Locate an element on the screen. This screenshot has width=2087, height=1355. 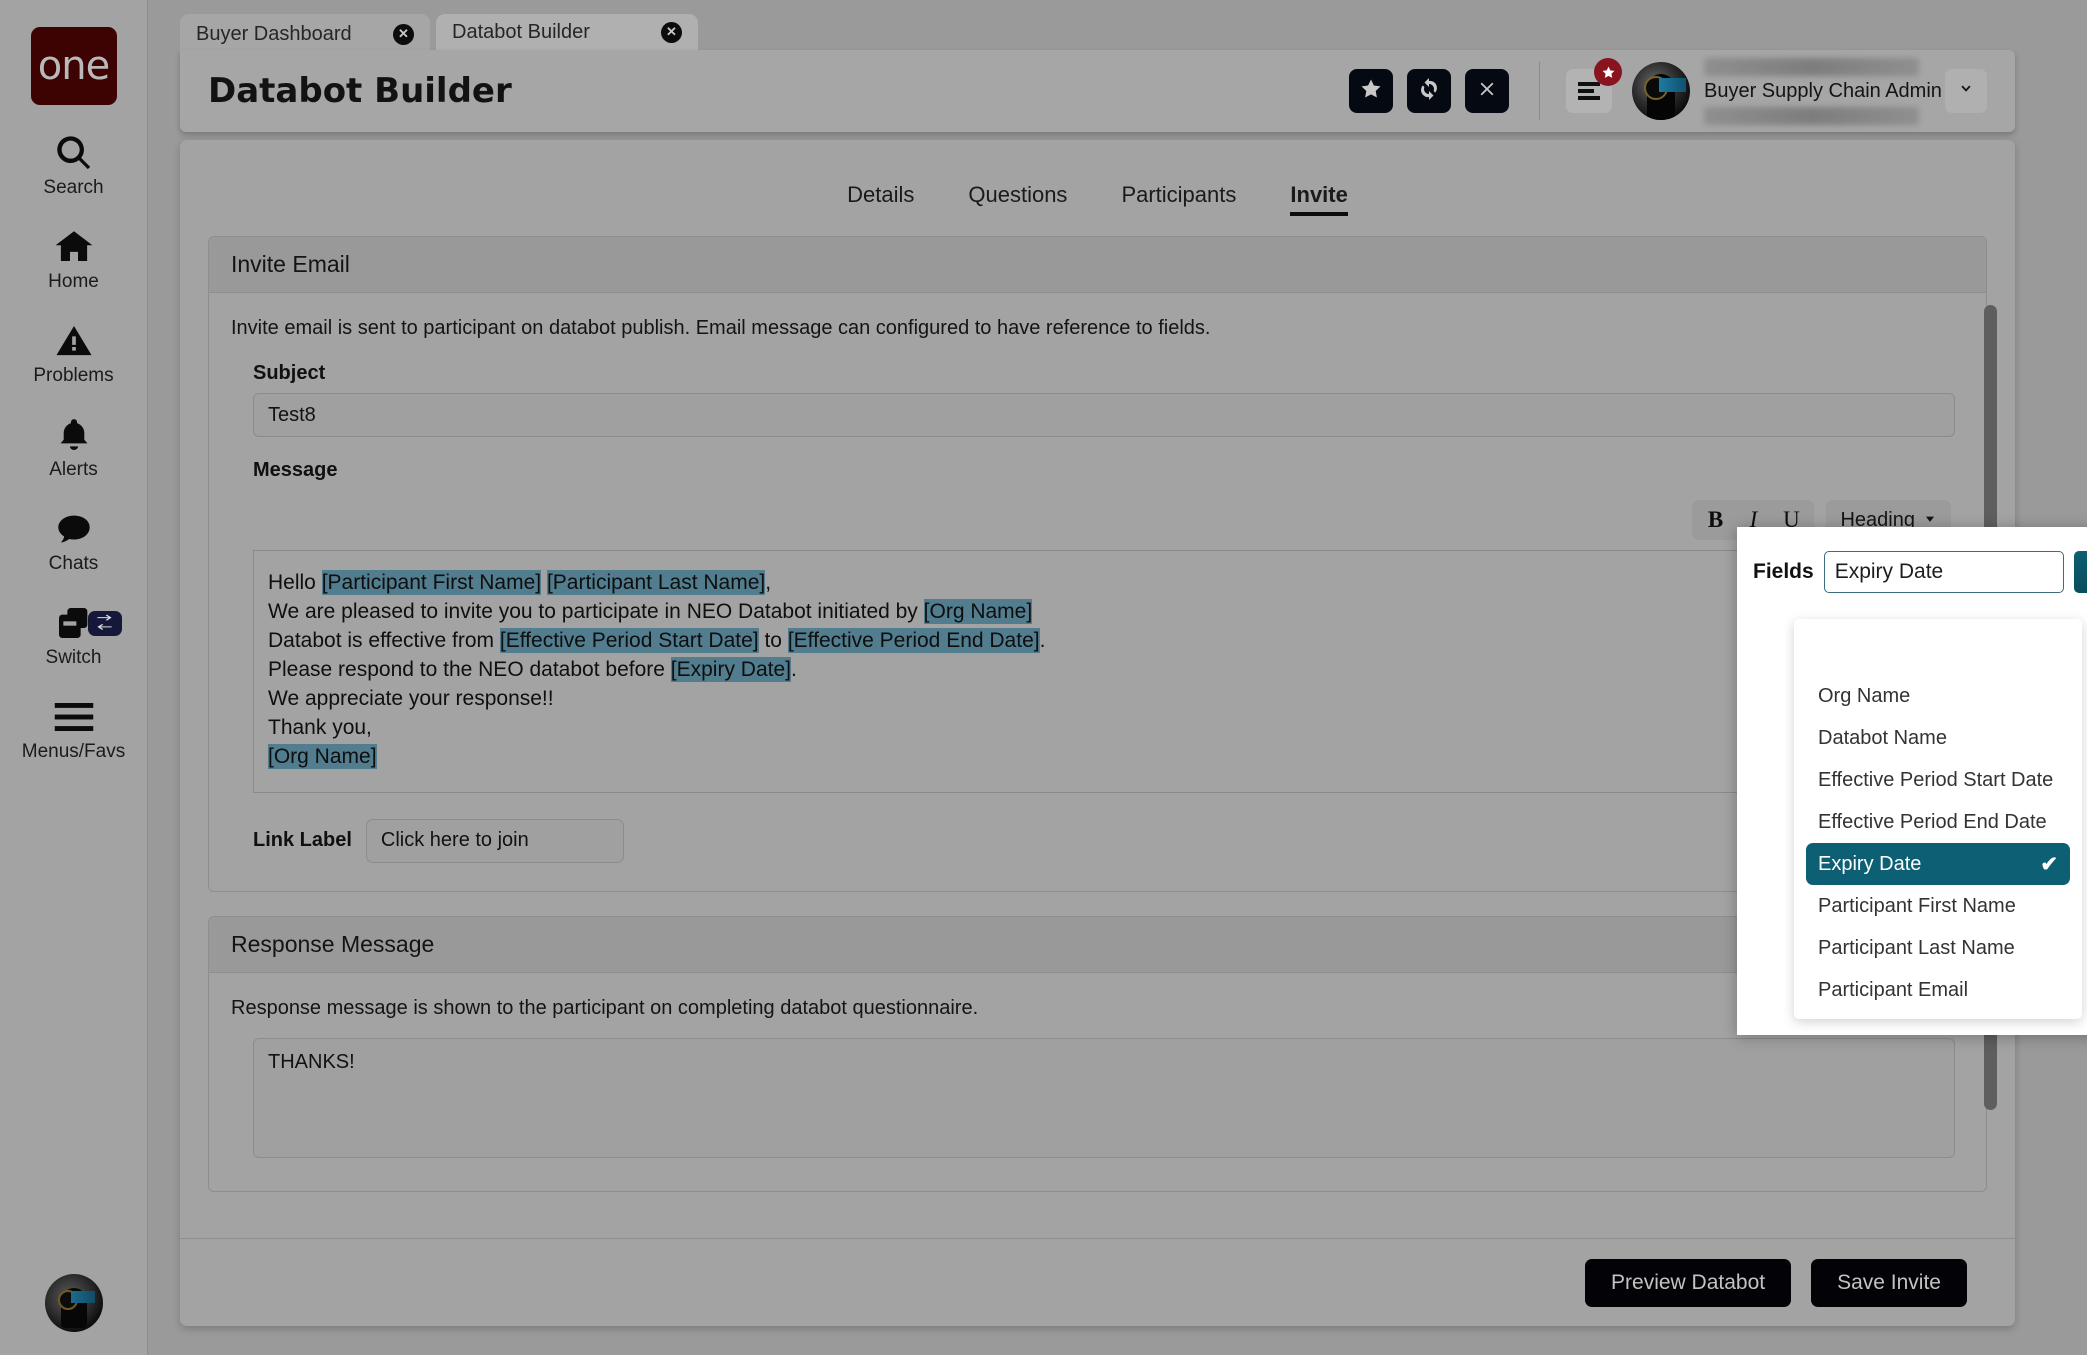
browser-tab-buyer-dashboard: Buyer Dashboard ✕ is located at coordinates (305, 34).